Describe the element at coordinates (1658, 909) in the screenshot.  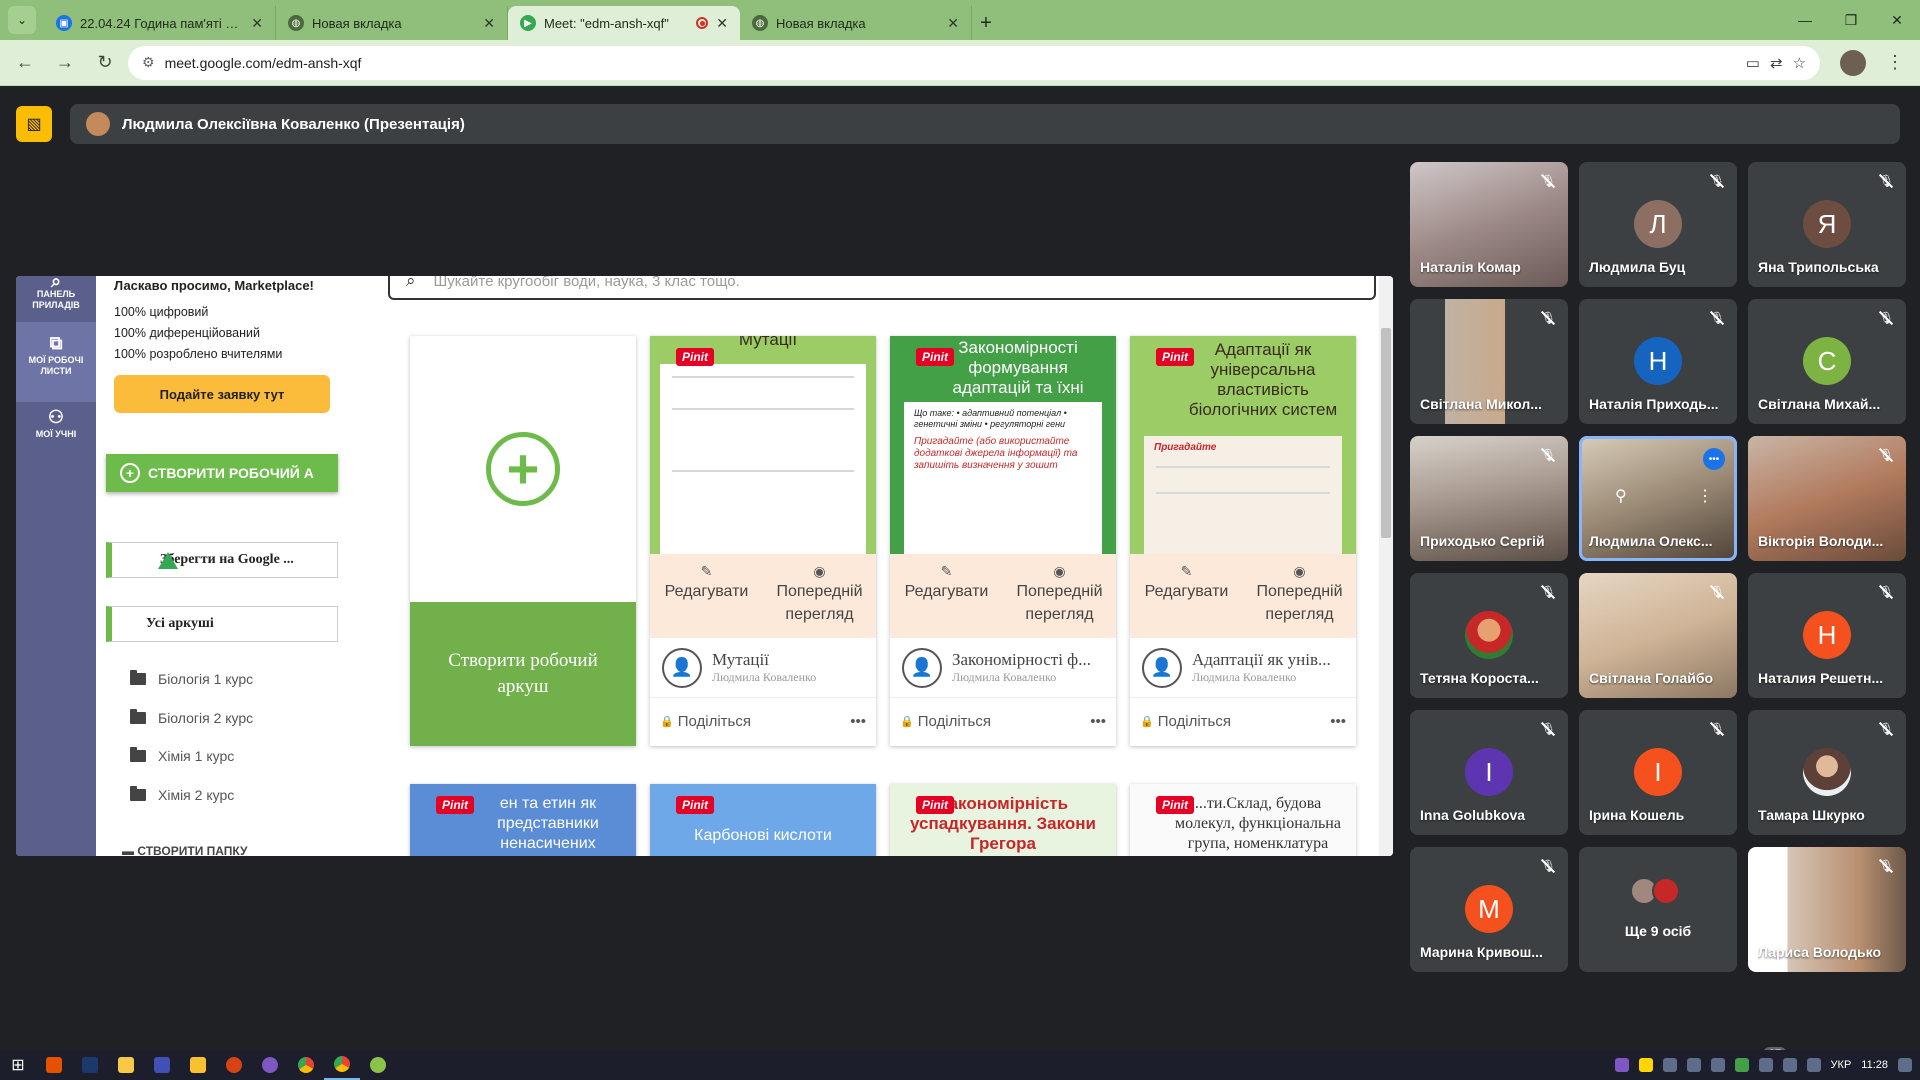
I see `more-participants-tile: Ще 9 осіб` at that location.